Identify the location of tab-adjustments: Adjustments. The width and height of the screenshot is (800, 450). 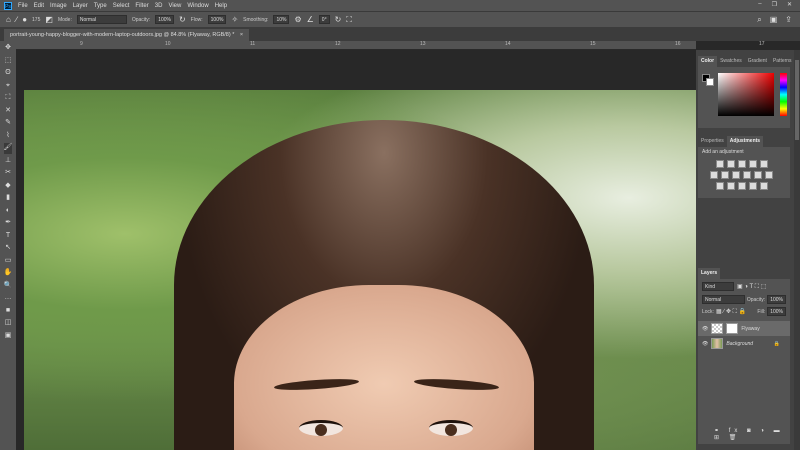
(745, 141).